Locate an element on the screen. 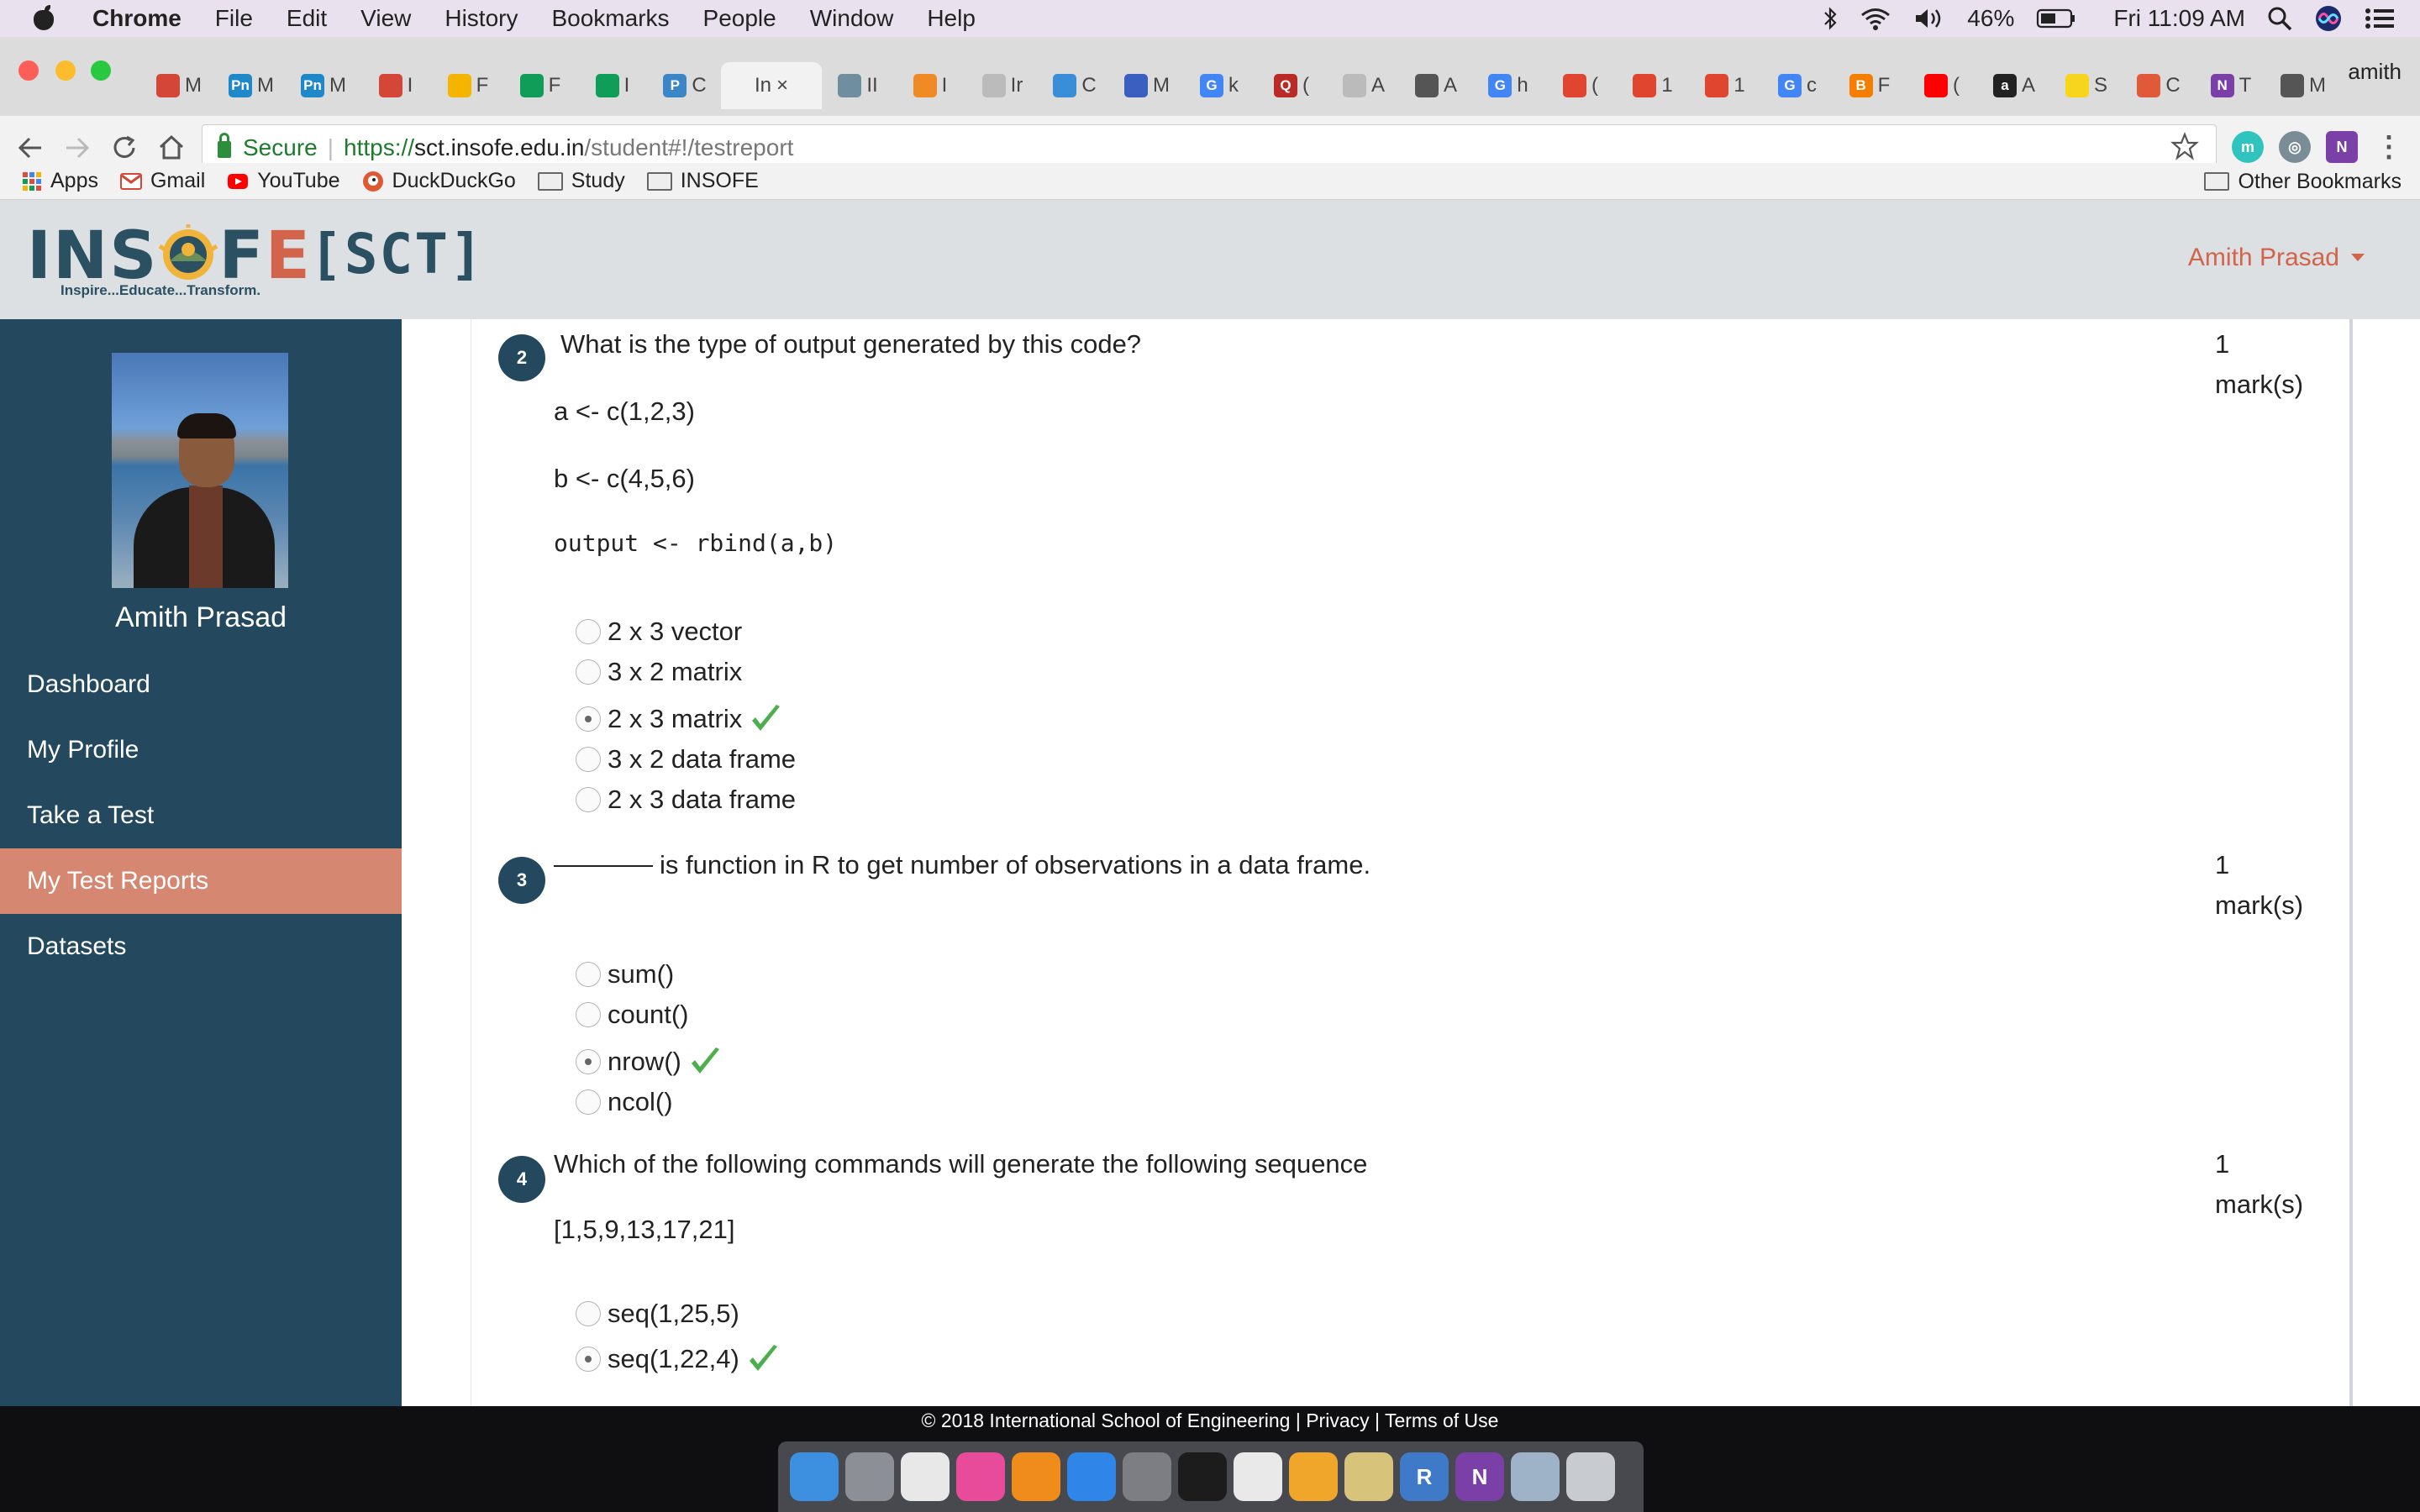  answer-option: nrow() is located at coordinates (649, 1062).